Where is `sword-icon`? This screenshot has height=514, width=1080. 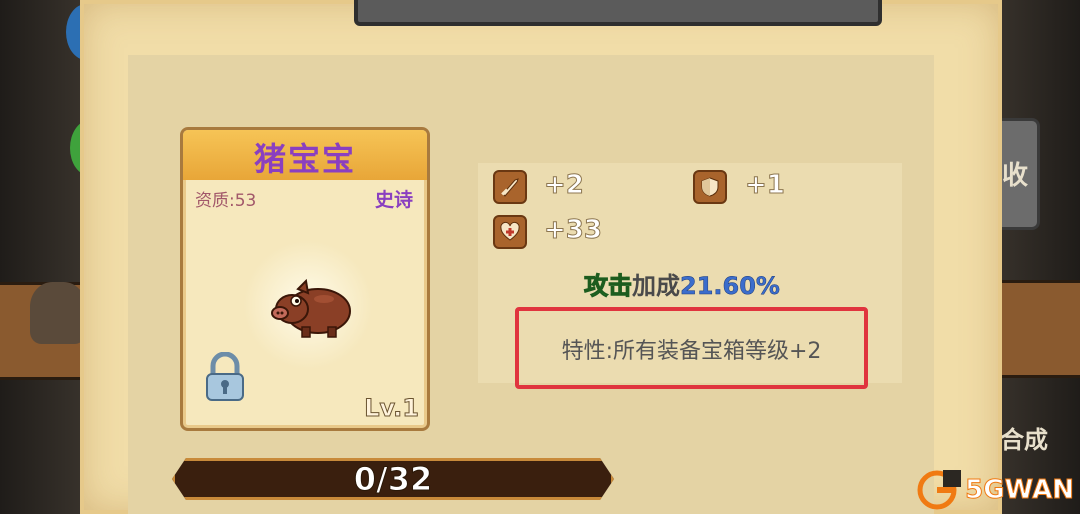
sword-icon is located at coordinates (510, 187).